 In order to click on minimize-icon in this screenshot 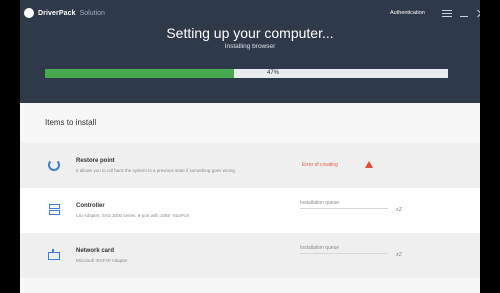, I will do `click(464, 13)`.